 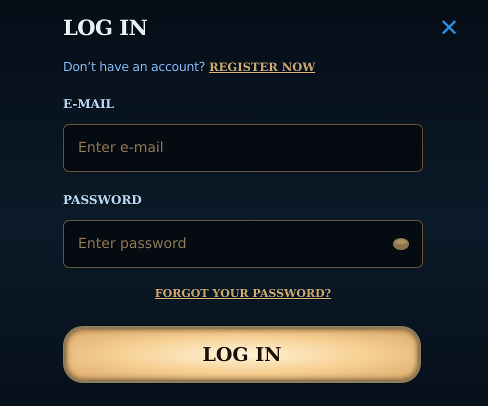 I want to click on email-field: Enter e-mail, so click(x=243, y=148).